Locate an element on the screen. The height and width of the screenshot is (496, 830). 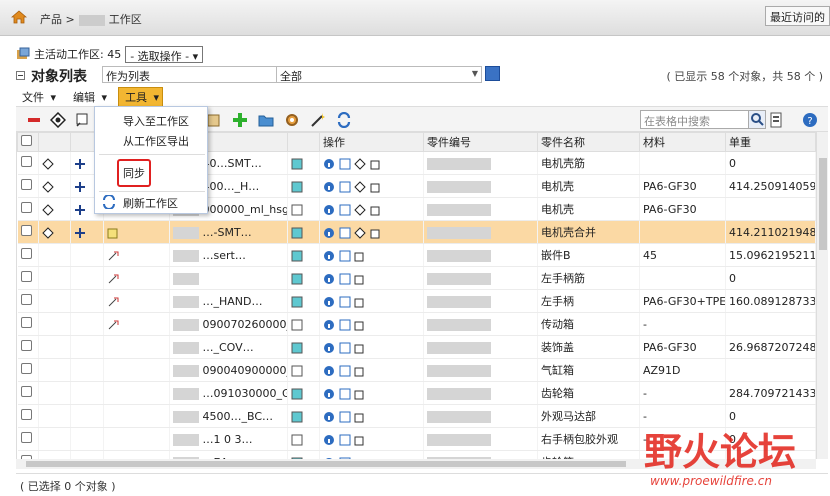
table-row: 左手柄筋 0 is located at coordinates (422, 278).